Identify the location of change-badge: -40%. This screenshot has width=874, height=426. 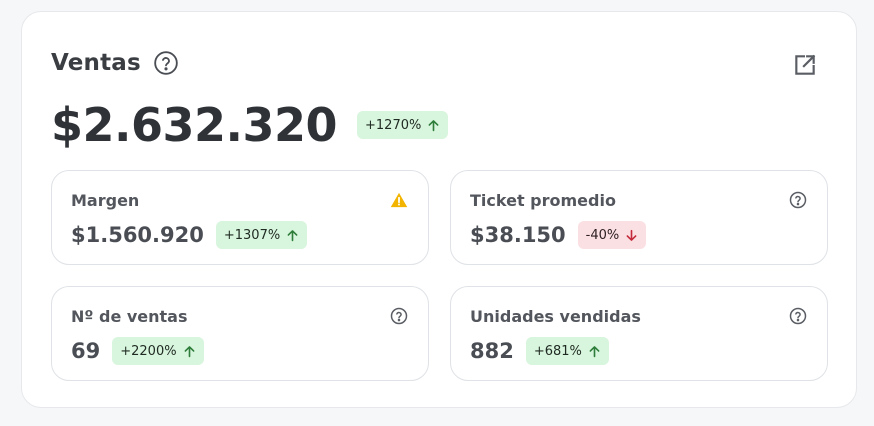
(612, 235).